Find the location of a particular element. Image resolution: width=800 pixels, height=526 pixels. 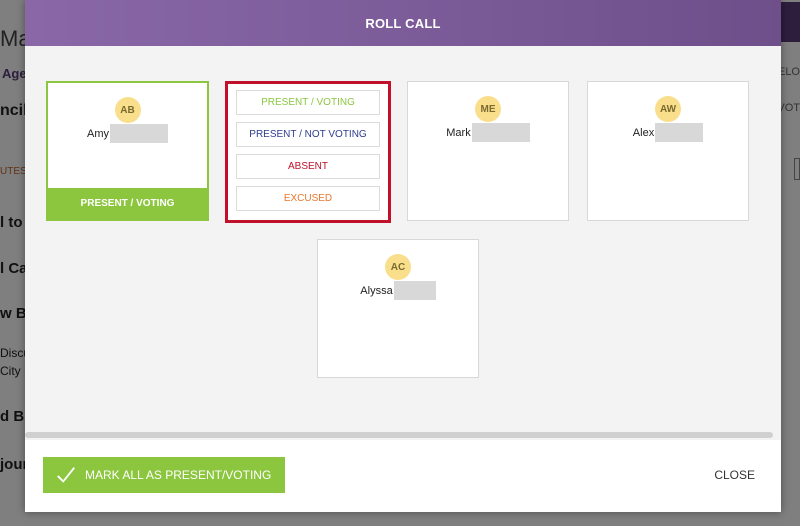

avatar: AB is located at coordinates (127, 110).